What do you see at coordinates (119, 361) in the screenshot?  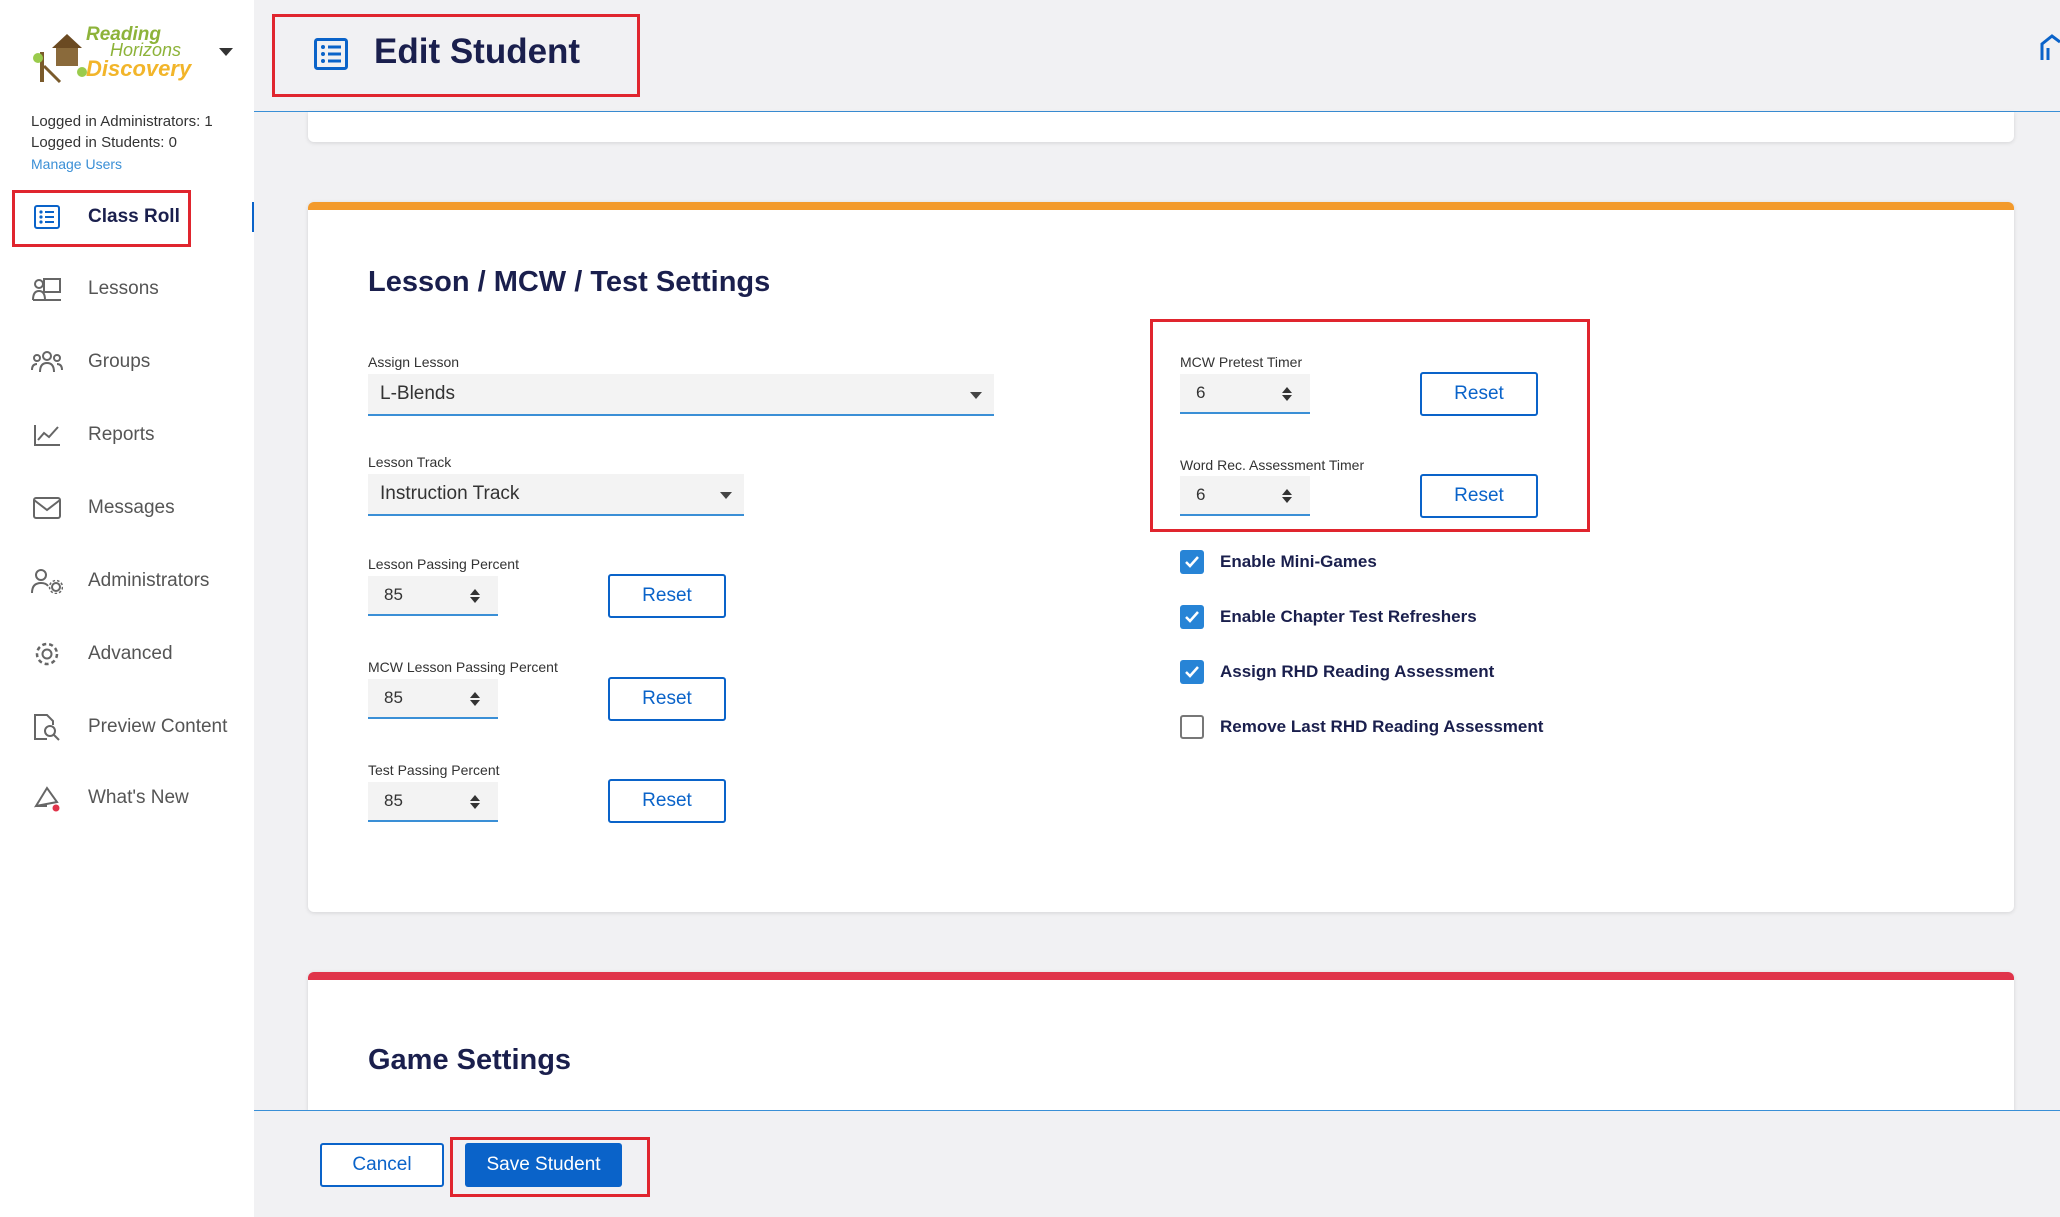 I see `sidebar-item-label: Groups` at bounding box center [119, 361].